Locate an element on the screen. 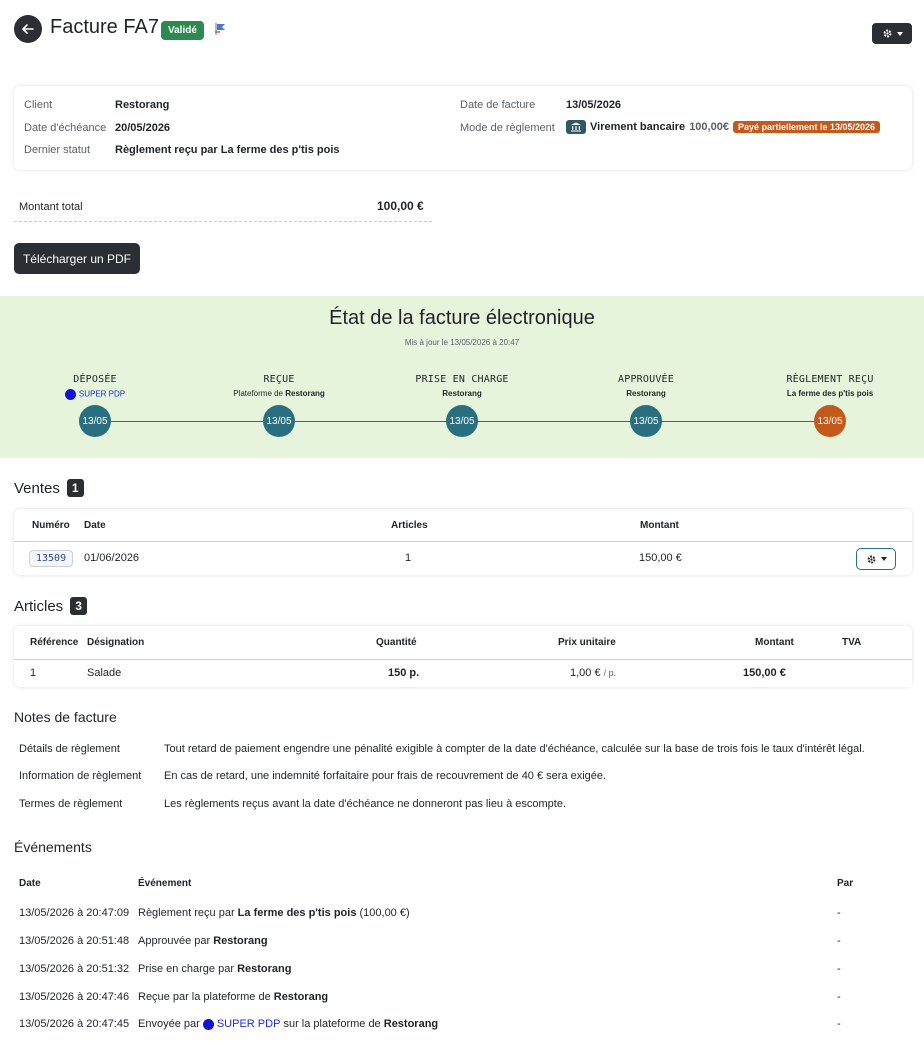 This screenshot has width=924, height=1041. step-subtitle: Plateforme de Restorang is located at coordinates (279, 393).